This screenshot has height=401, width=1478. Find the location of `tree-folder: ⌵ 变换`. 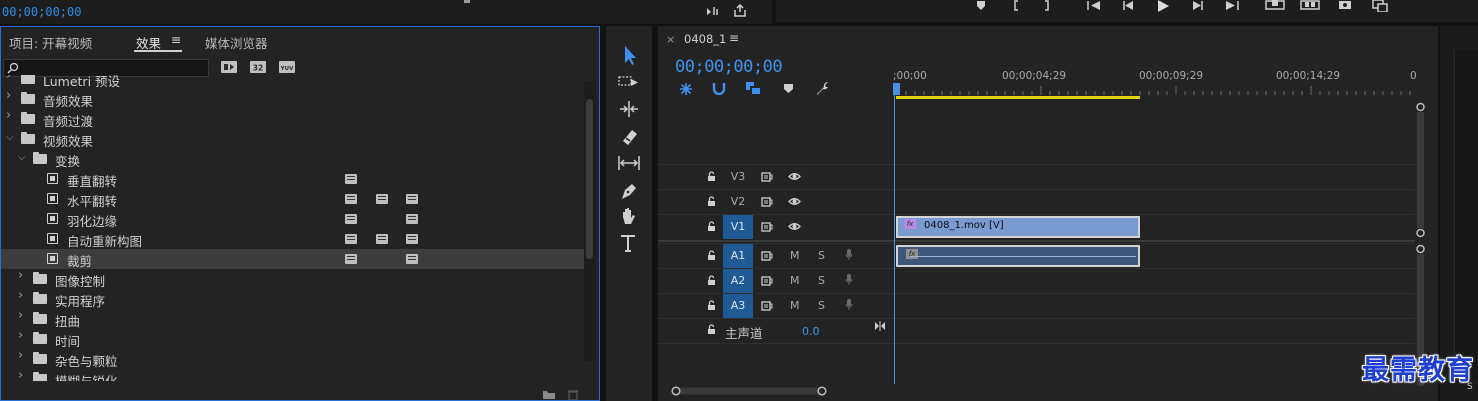

tree-folder: ⌵ 变换 is located at coordinates (293, 159).